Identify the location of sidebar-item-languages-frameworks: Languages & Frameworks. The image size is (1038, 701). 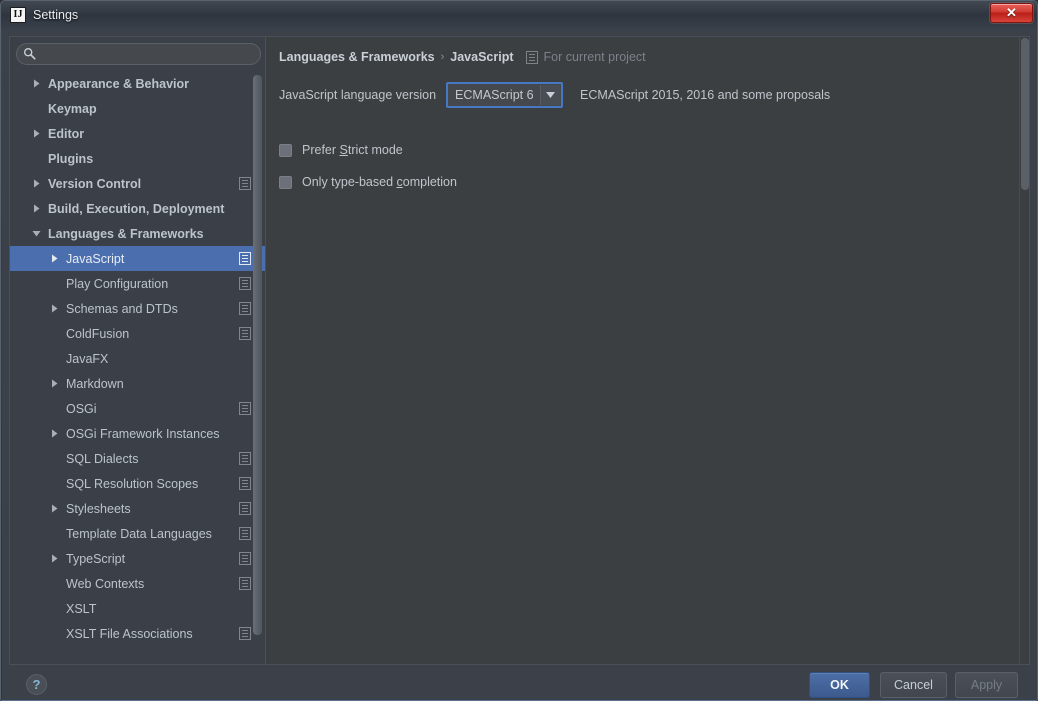
(137, 233).